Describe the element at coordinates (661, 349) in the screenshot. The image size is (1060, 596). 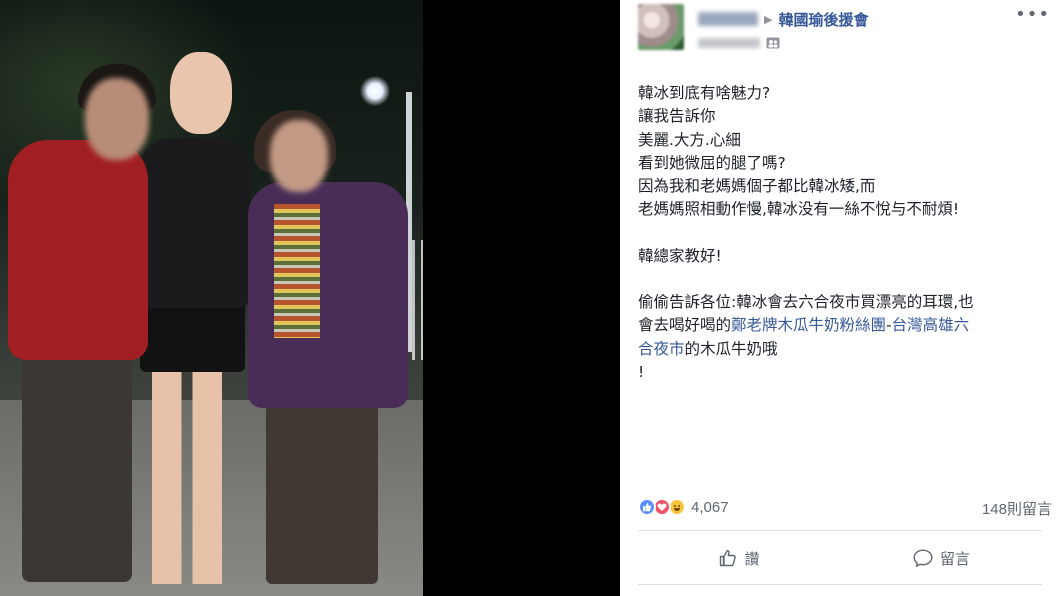
I see `location-link-cont: 合夜市` at that location.